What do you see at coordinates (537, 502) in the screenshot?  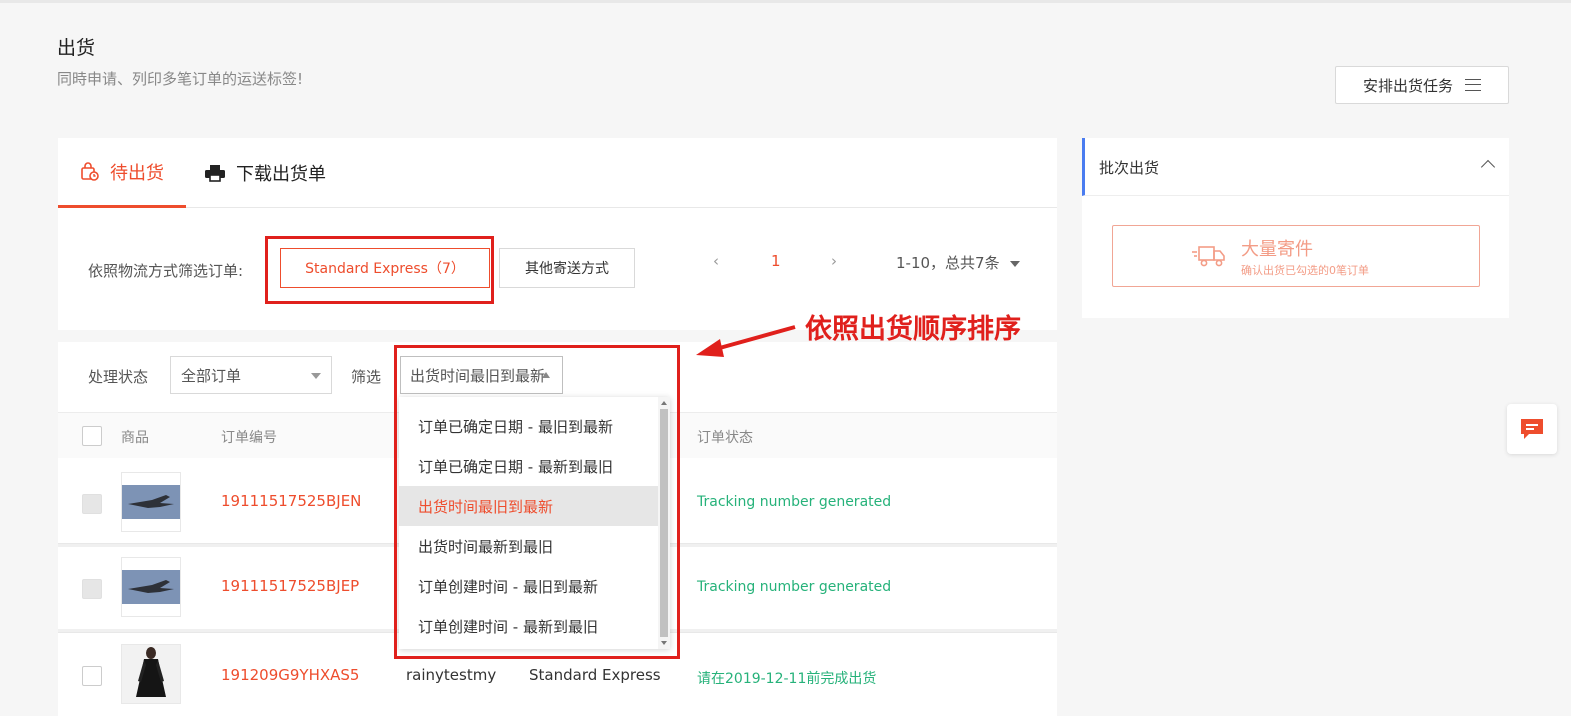 I see `highlight-box-sort` at bounding box center [537, 502].